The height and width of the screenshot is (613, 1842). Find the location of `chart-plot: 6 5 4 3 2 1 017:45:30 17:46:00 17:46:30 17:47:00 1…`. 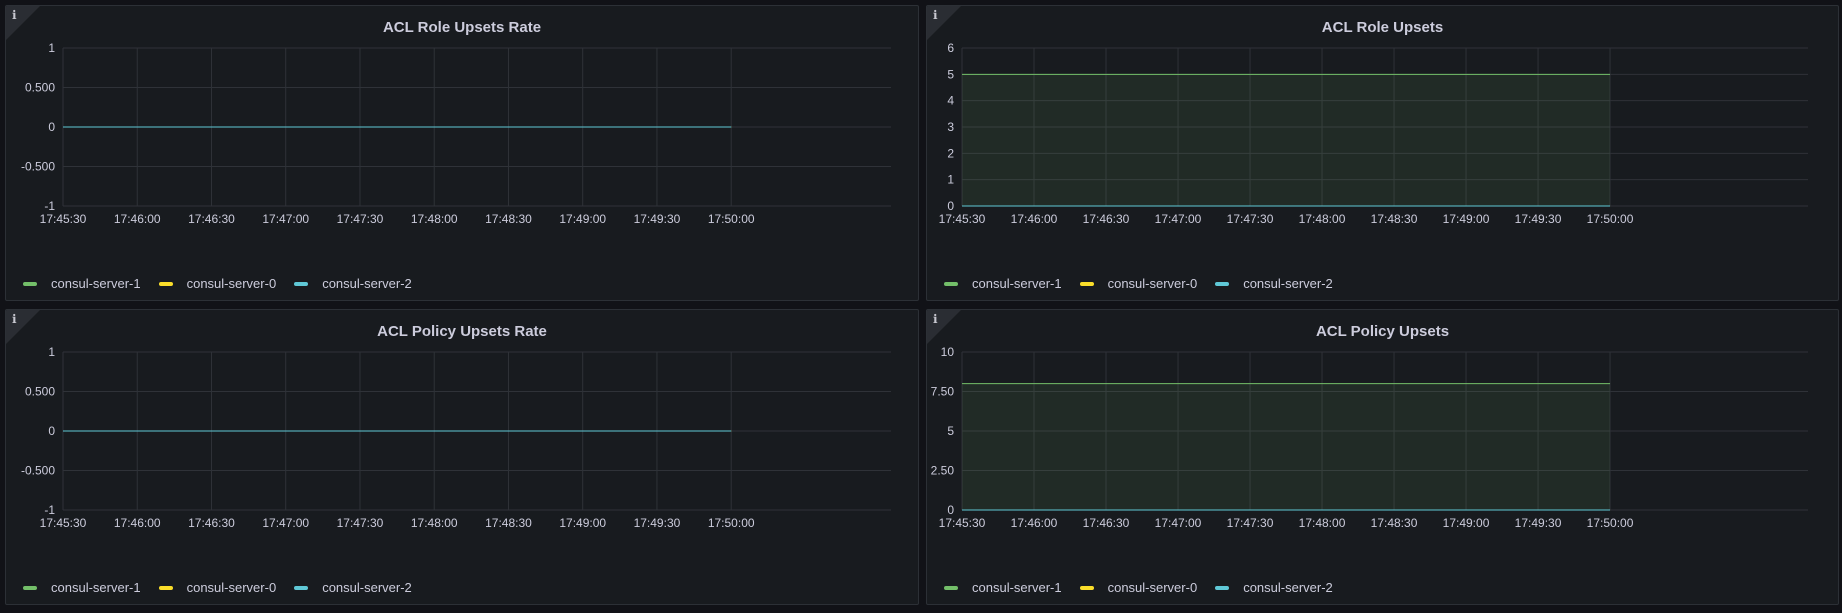

chart-plot: 6 5 4 3 2 1 017:45:30 17:46:00 17:46:30 17:47:00 1… is located at coordinates (1373, 133).